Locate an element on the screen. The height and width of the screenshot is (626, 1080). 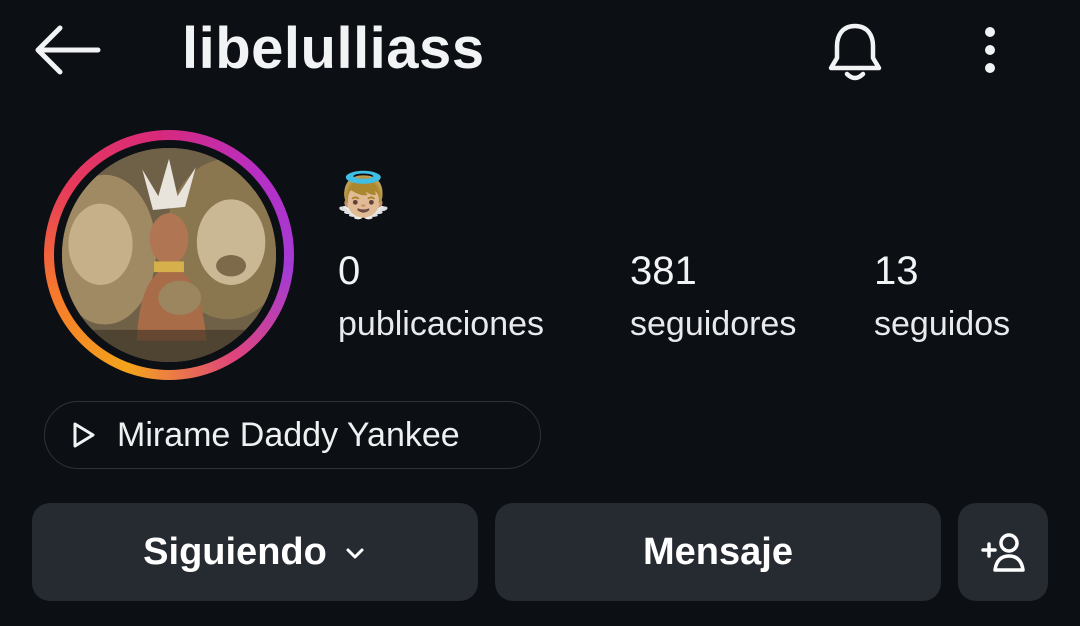
more-options-button is located at coordinates (990, 50).